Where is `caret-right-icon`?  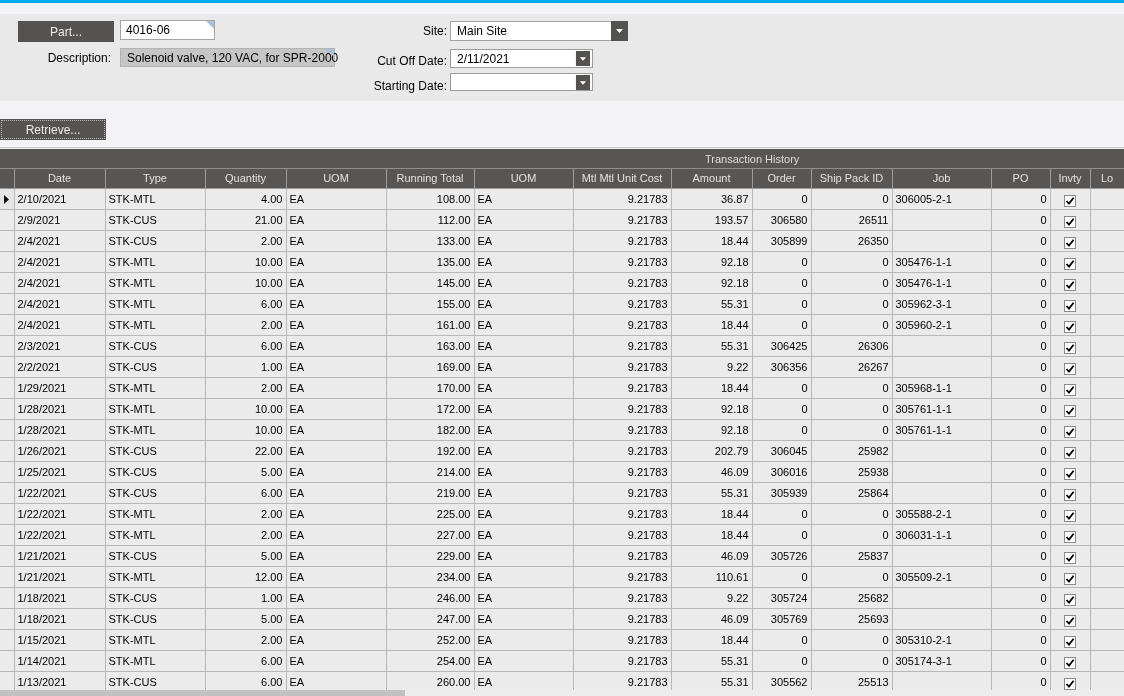
caret-right-icon is located at coordinates (6, 199).